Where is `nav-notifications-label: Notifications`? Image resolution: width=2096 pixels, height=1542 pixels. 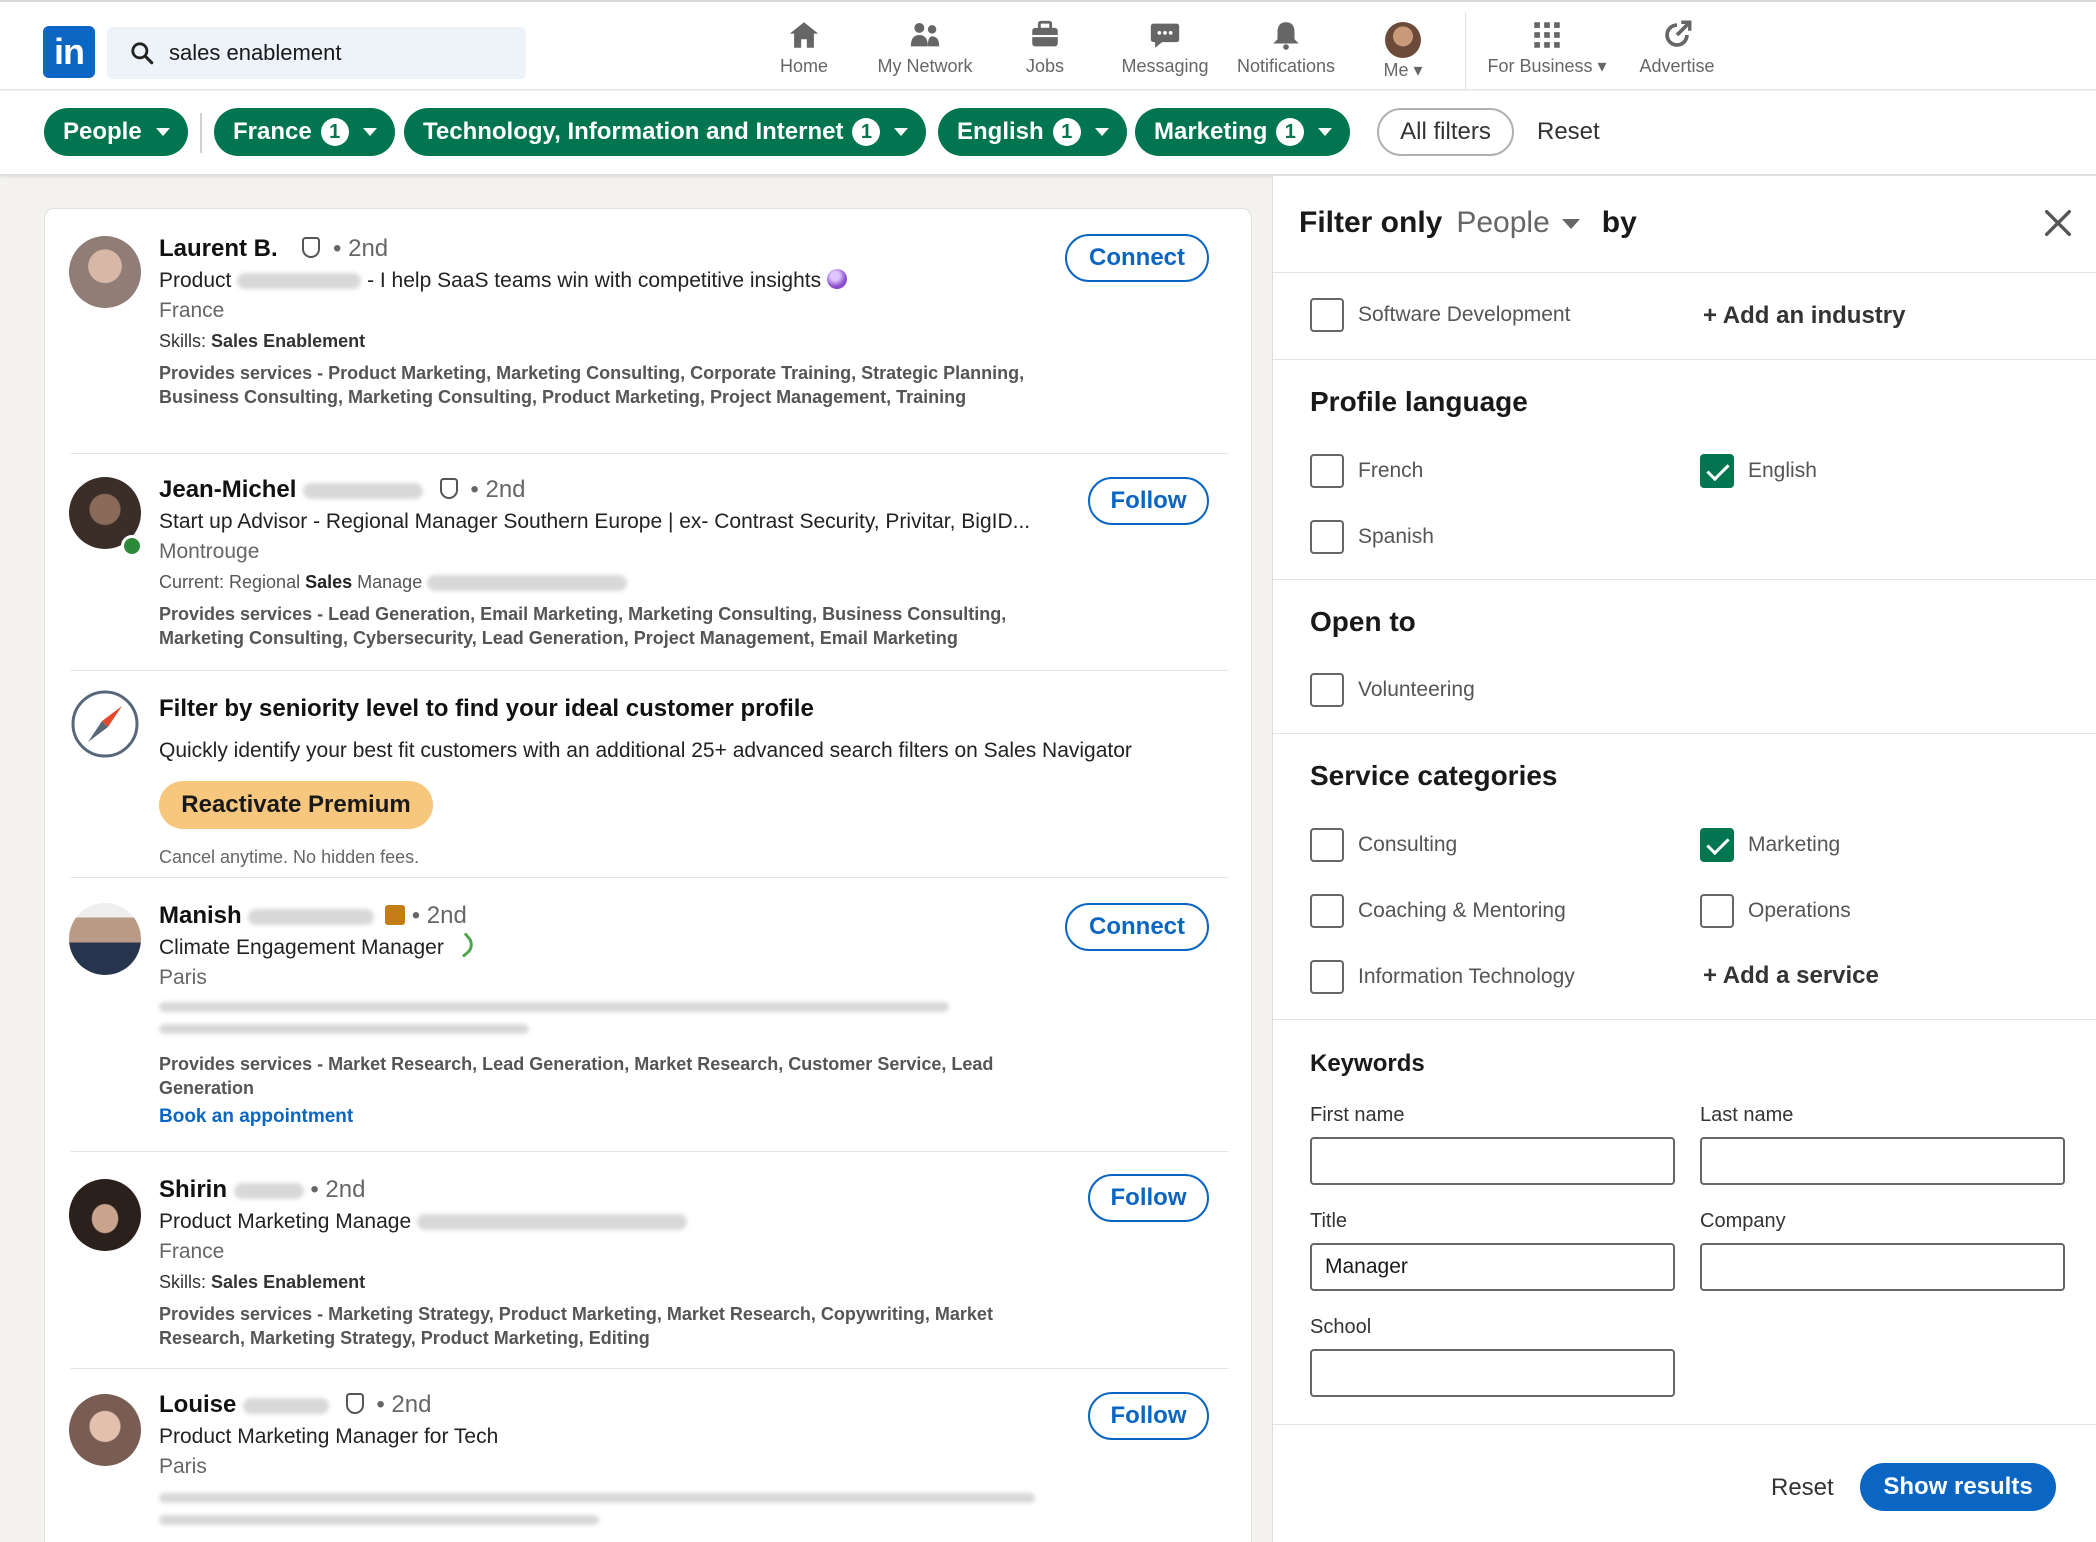 nav-notifications-label: Notifications is located at coordinates (1286, 66).